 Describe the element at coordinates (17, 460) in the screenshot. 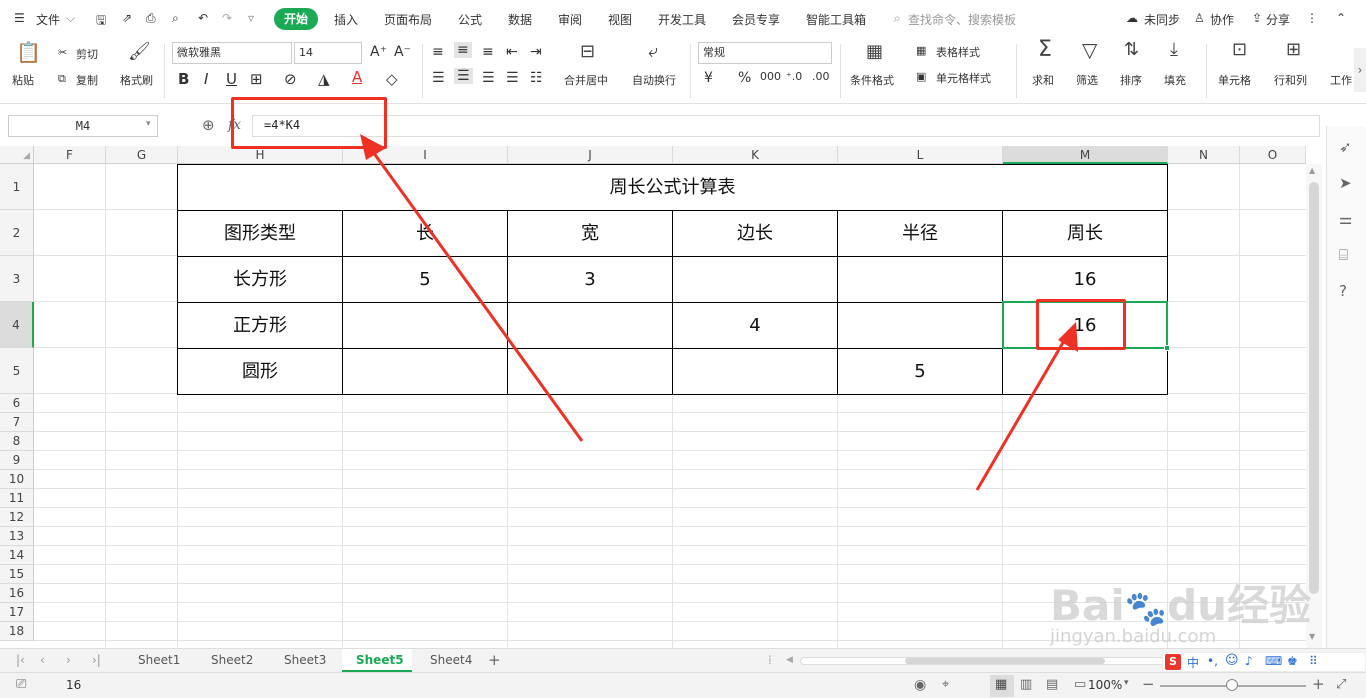

I see `row-header-9: 9` at that location.